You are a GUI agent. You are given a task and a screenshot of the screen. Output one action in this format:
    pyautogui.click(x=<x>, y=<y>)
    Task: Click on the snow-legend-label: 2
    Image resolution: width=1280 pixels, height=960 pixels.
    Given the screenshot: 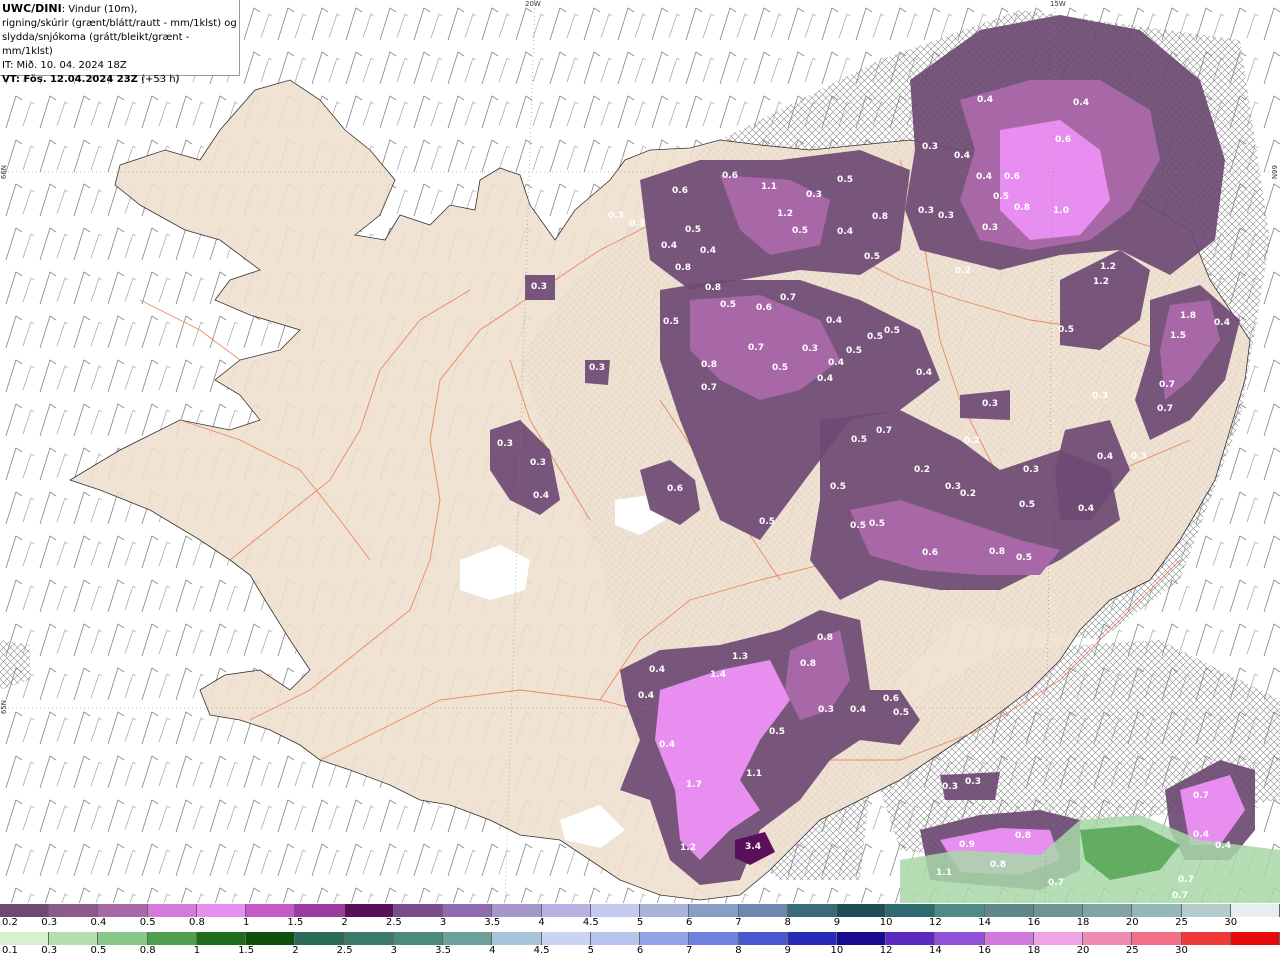 What is the action you would take?
    pyautogui.click(x=344, y=922)
    